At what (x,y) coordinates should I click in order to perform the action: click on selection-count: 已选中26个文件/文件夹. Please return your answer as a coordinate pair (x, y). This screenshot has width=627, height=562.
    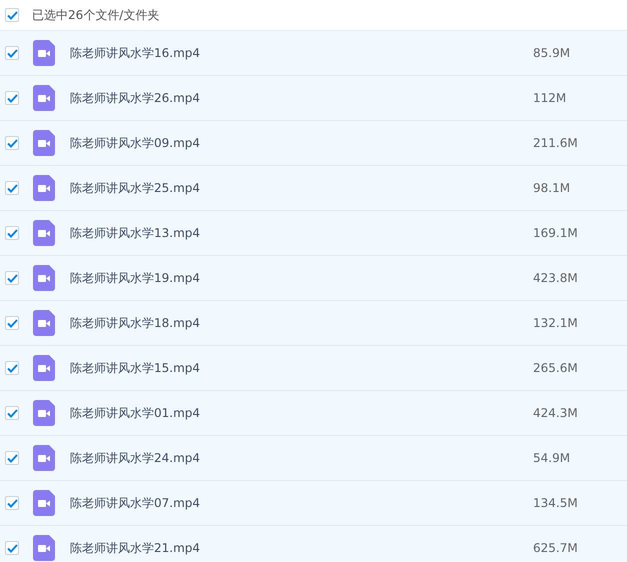
    Looking at the image, I should click on (96, 15).